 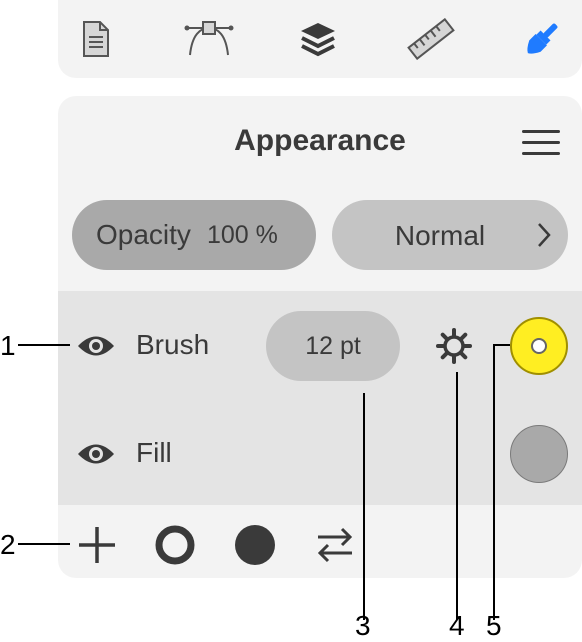 What do you see at coordinates (242, 234) in the screenshot?
I see `opacity-value: 100 %` at bounding box center [242, 234].